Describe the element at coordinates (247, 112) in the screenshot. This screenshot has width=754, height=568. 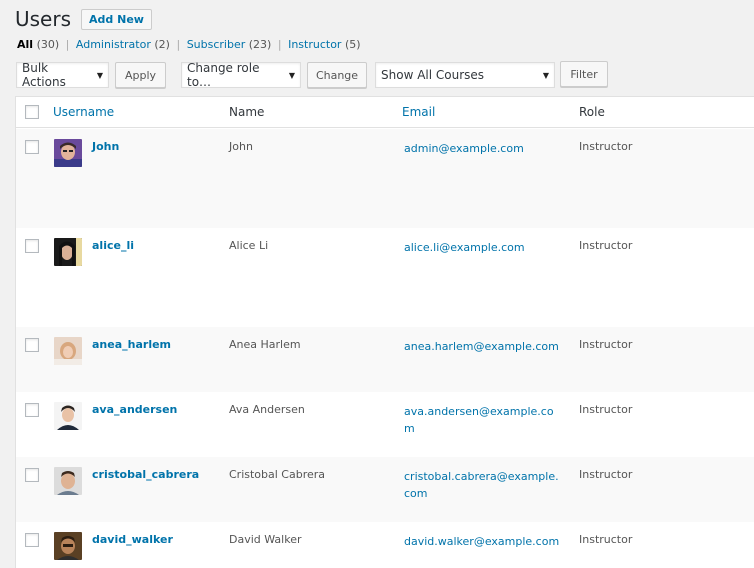
I see `column-name: Name` at that location.